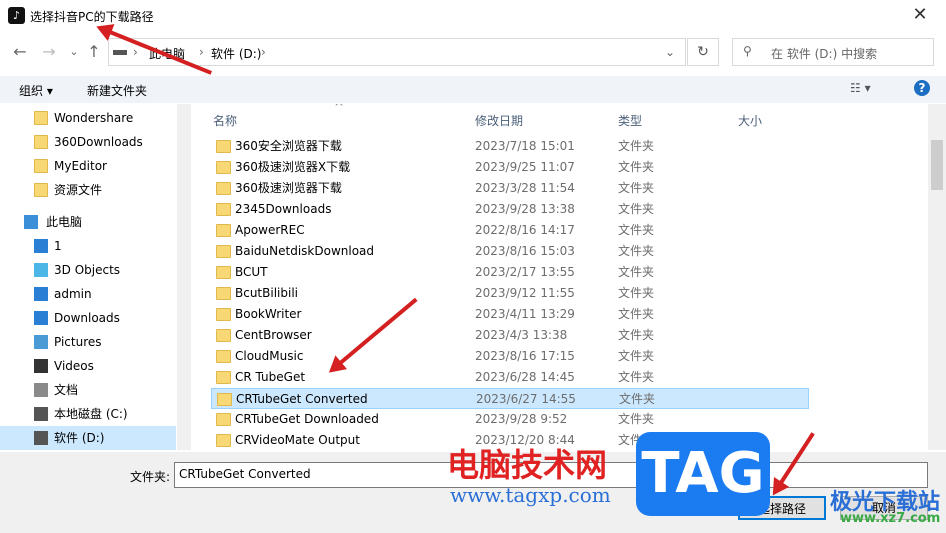 The width and height of the screenshot is (946, 533). I want to click on sidebar-item: 360Downloads, so click(88, 142).